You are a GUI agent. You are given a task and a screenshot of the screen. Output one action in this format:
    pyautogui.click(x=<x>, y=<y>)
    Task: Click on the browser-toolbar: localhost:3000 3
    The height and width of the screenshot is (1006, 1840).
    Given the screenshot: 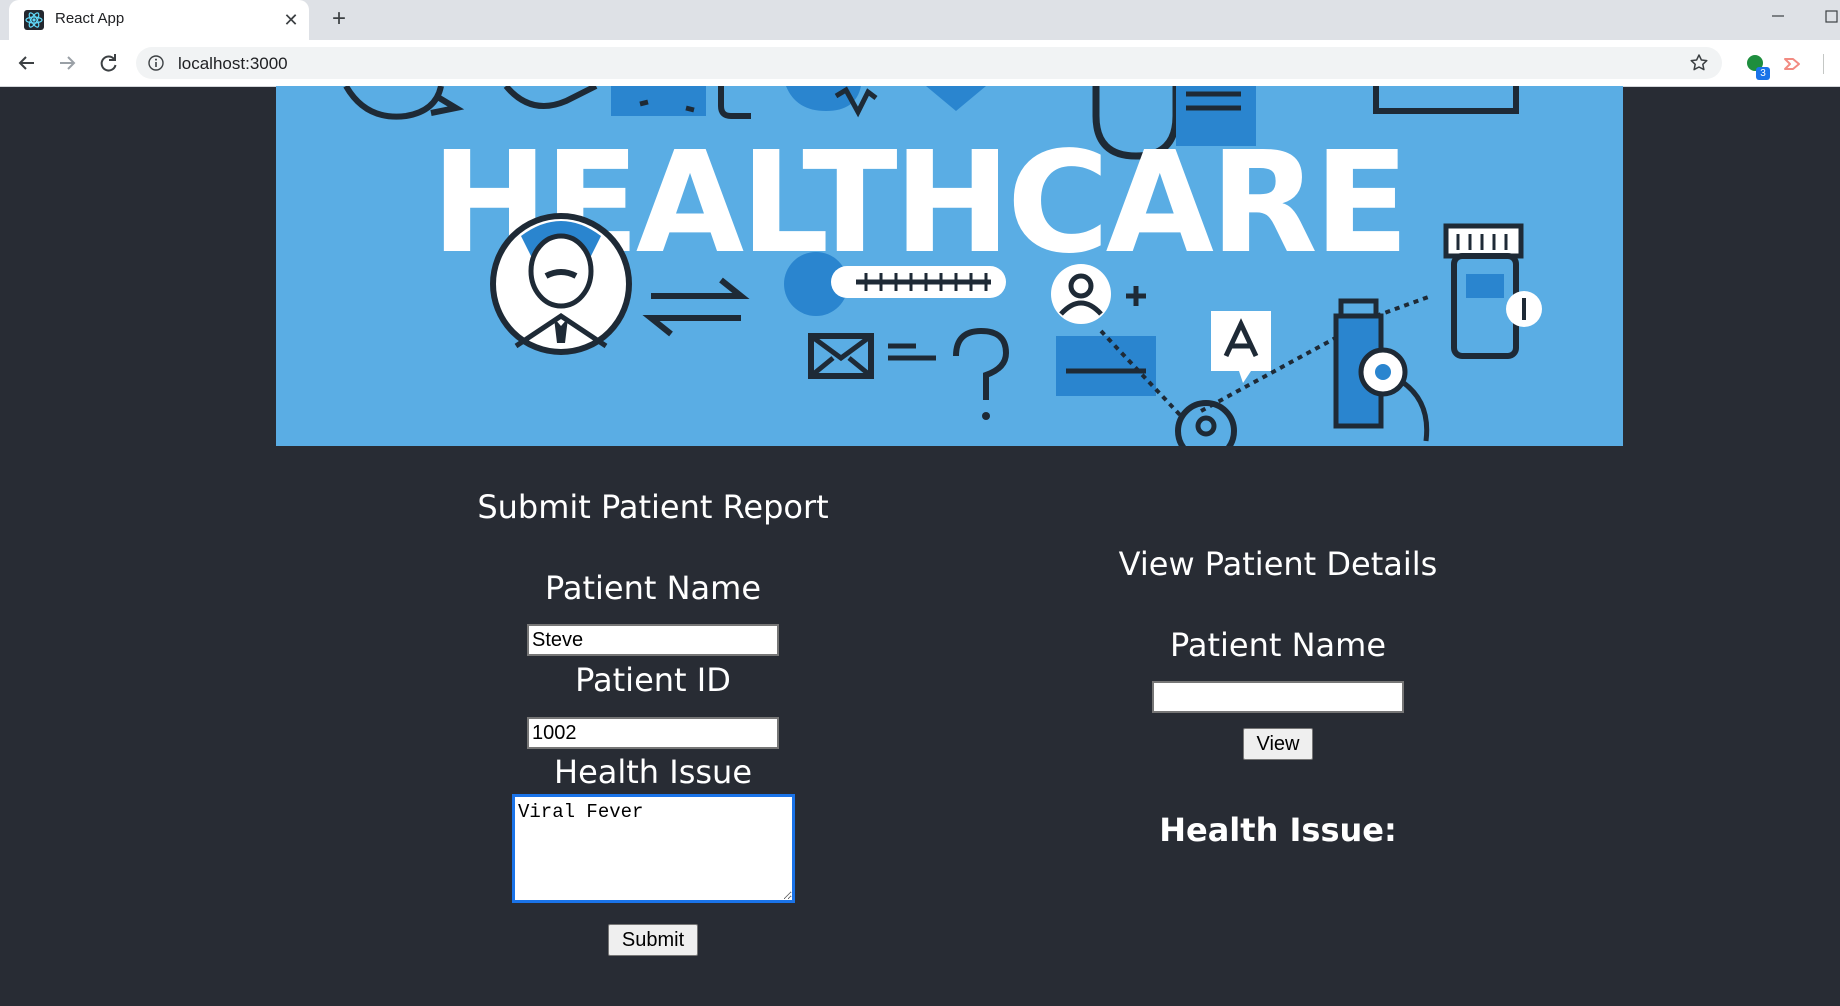 What is the action you would take?
    pyautogui.click(x=920, y=63)
    